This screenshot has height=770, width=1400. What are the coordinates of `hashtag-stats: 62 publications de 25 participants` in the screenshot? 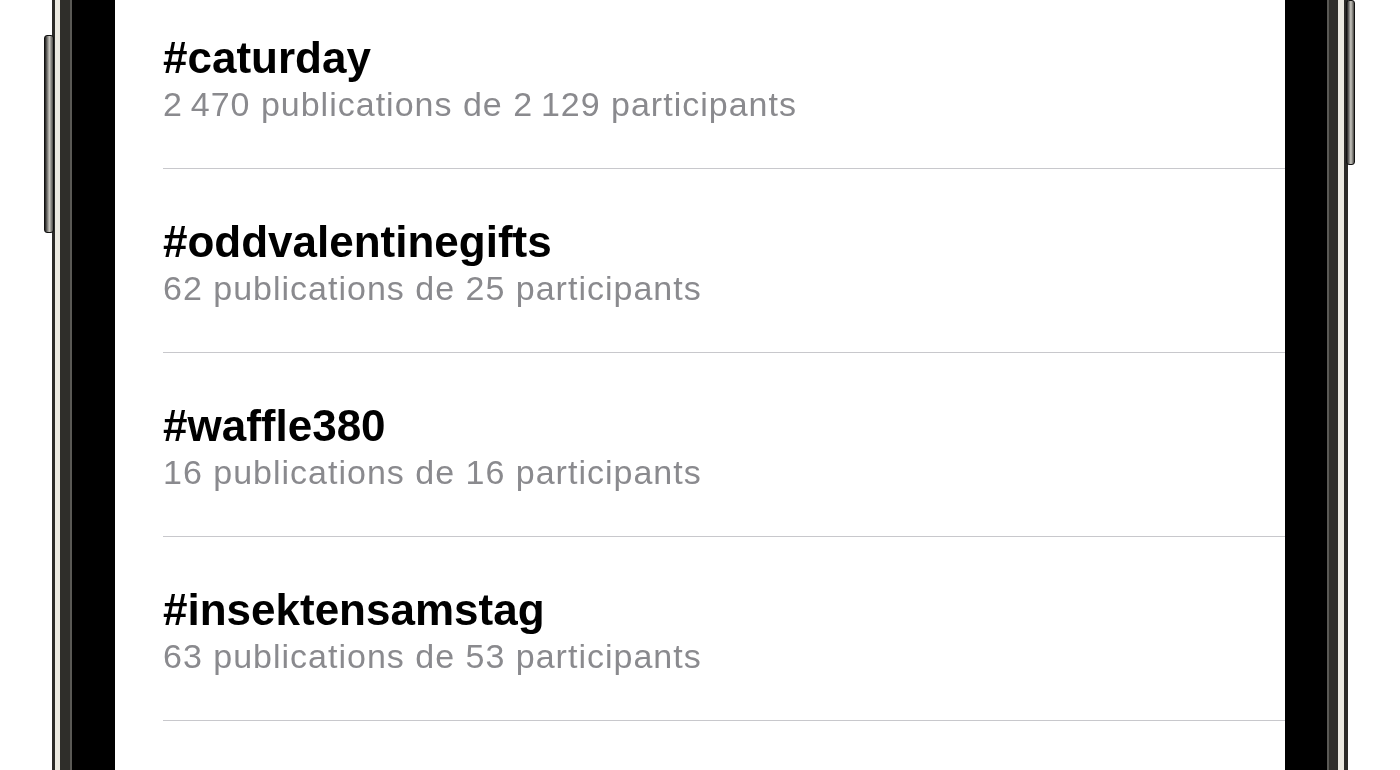 It's located at (432, 288).